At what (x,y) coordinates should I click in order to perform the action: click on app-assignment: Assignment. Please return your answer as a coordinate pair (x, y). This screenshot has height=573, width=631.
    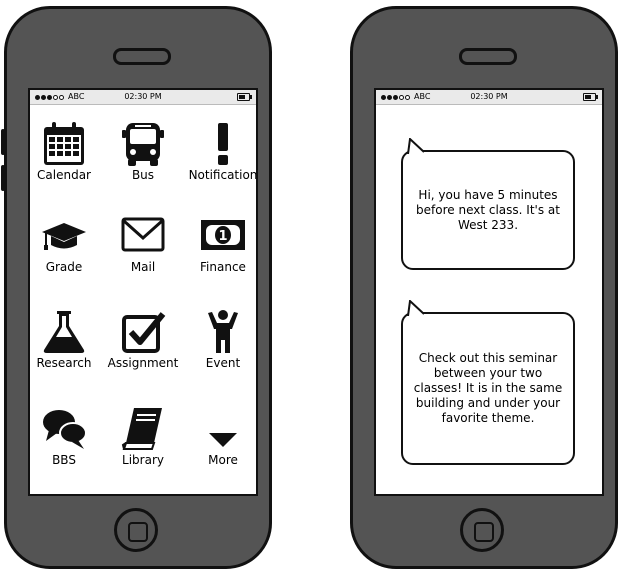
    Looking at the image, I should click on (143, 339).